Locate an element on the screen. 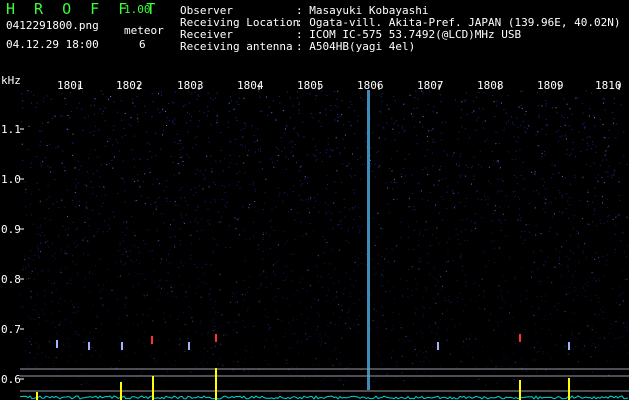 The image size is (629, 400). antenna-key: Receiving antenna is located at coordinates (236, 46).